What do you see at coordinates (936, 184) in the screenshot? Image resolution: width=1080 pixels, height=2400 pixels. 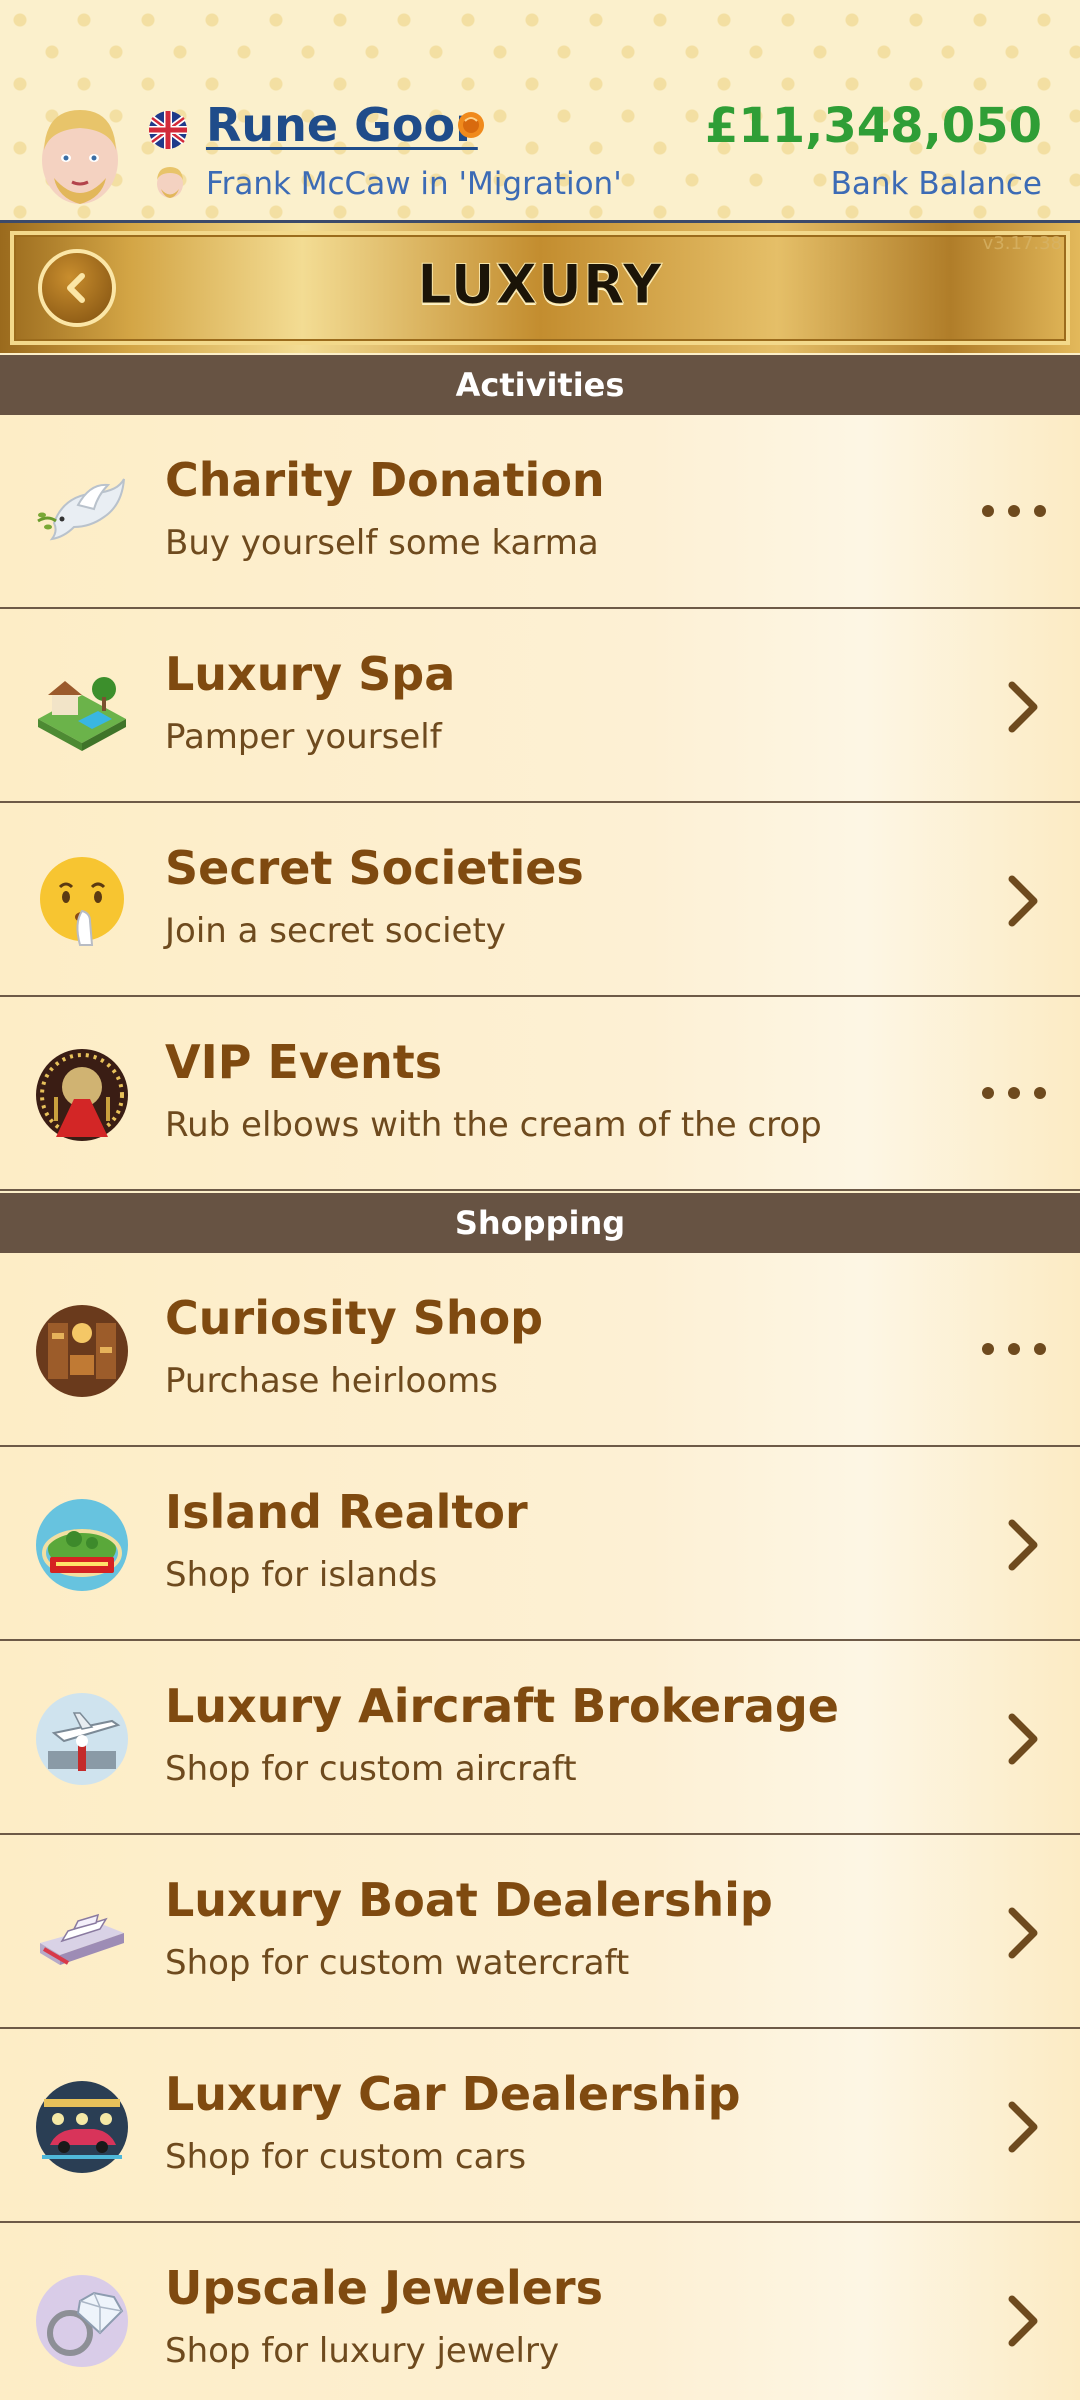 I see `bank-balance-label: Bank Balance` at bounding box center [936, 184].